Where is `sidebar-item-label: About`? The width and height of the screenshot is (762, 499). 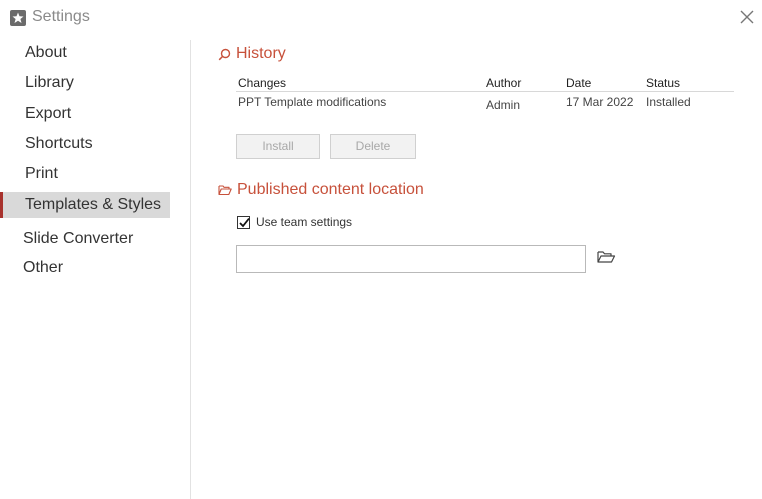 sidebar-item-label: About is located at coordinates (46, 52).